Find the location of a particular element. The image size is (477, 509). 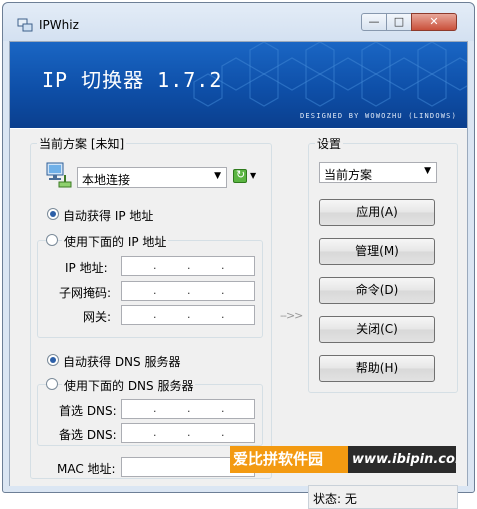

manual-ip-legend: 使用下面的 IP 地址 is located at coordinates (115, 241).